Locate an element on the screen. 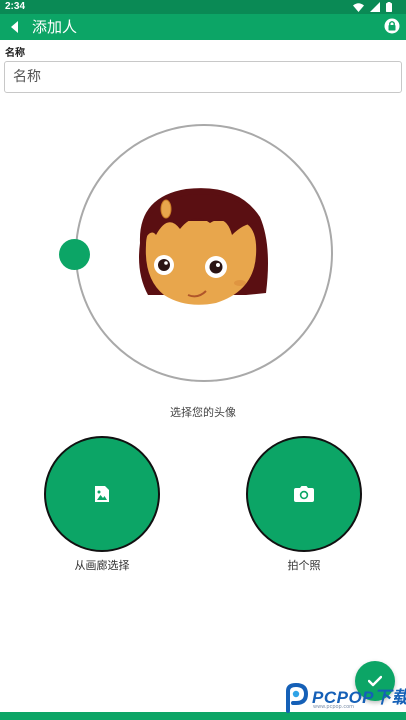 The height and width of the screenshot is (720, 406). ring-handle is located at coordinates (74, 254).